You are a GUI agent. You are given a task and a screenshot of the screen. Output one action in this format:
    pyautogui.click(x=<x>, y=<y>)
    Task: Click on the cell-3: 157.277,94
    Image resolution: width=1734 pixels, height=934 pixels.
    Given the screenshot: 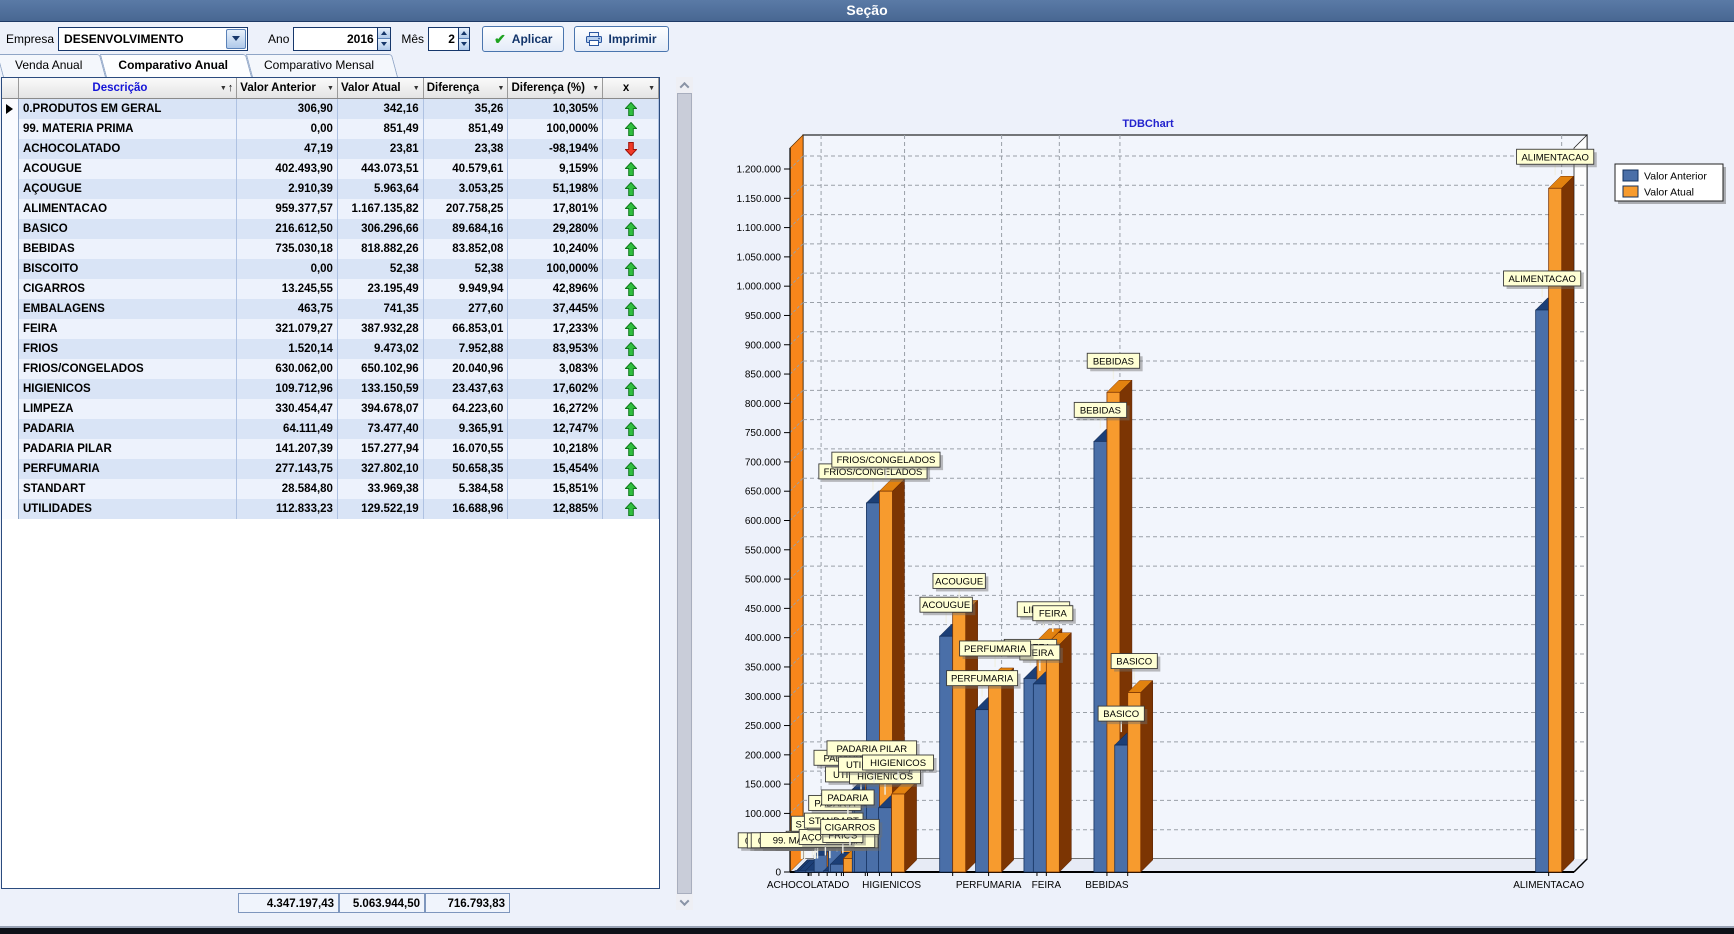 What is the action you would take?
    pyautogui.click(x=381, y=449)
    